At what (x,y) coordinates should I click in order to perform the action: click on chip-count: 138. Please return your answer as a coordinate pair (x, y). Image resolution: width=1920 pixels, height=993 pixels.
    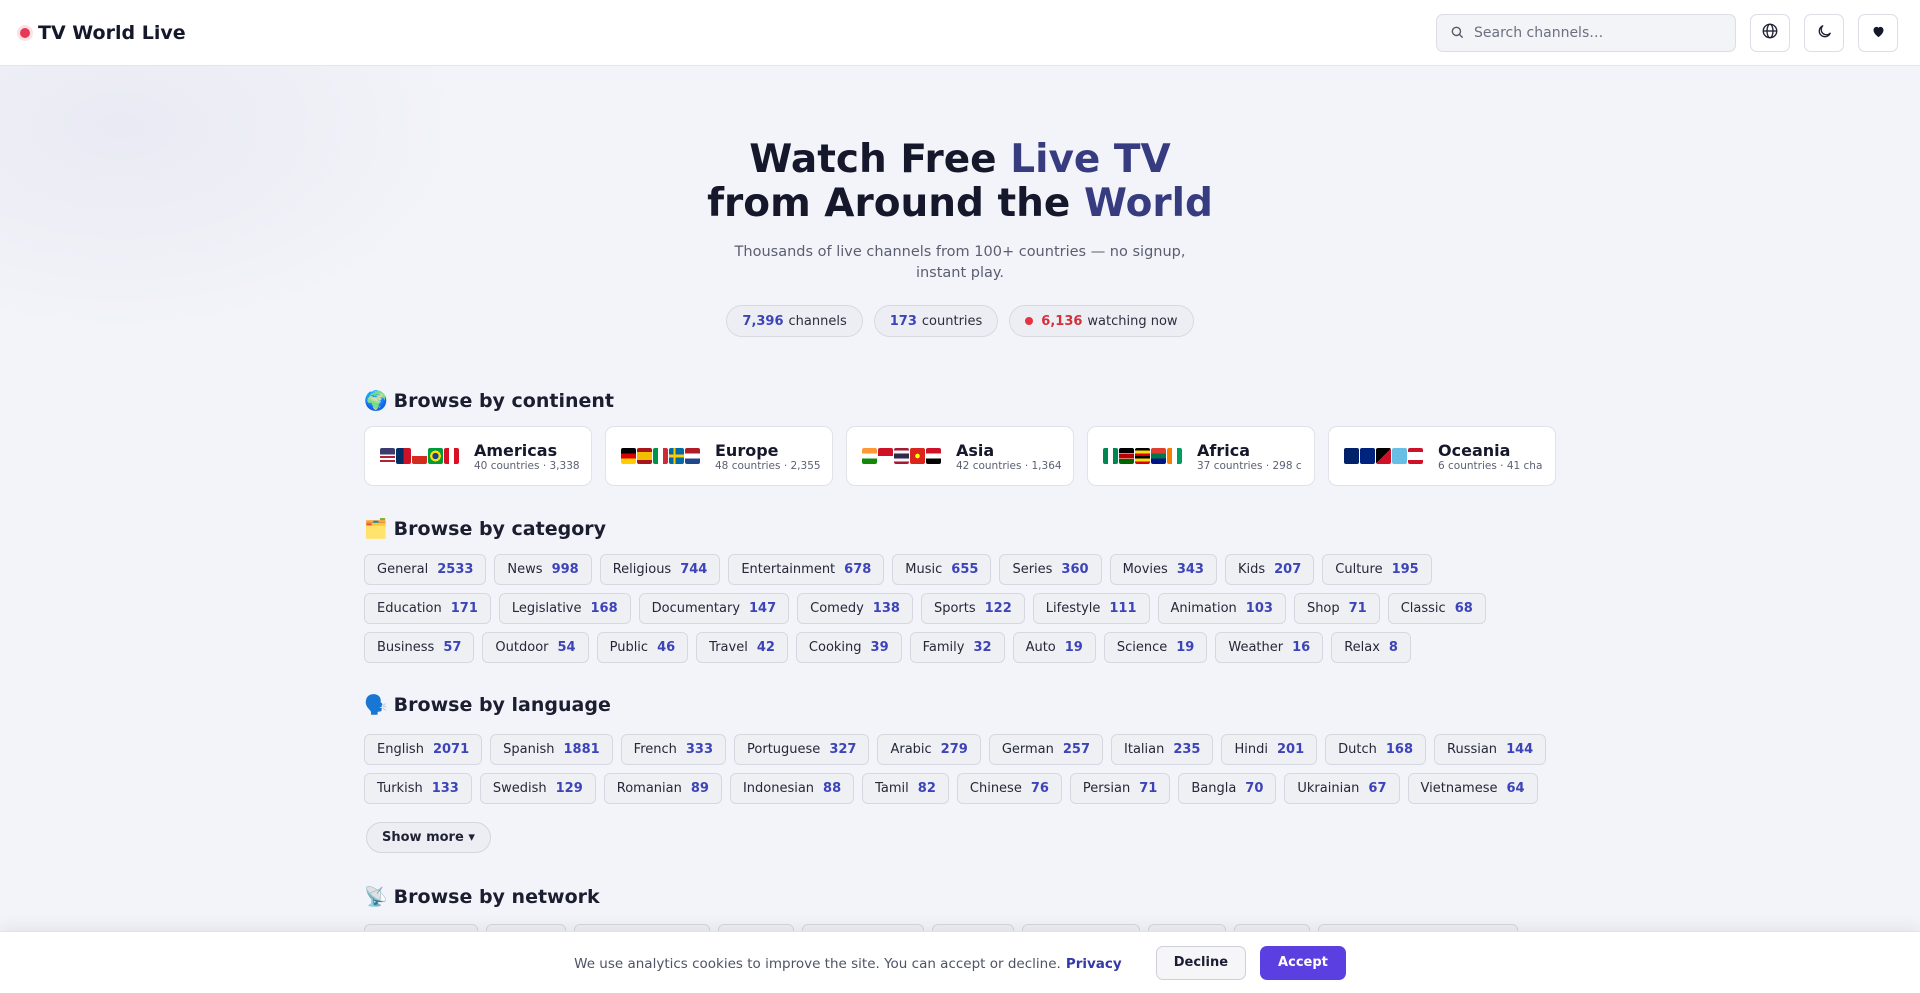
    Looking at the image, I should click on (886, 608).